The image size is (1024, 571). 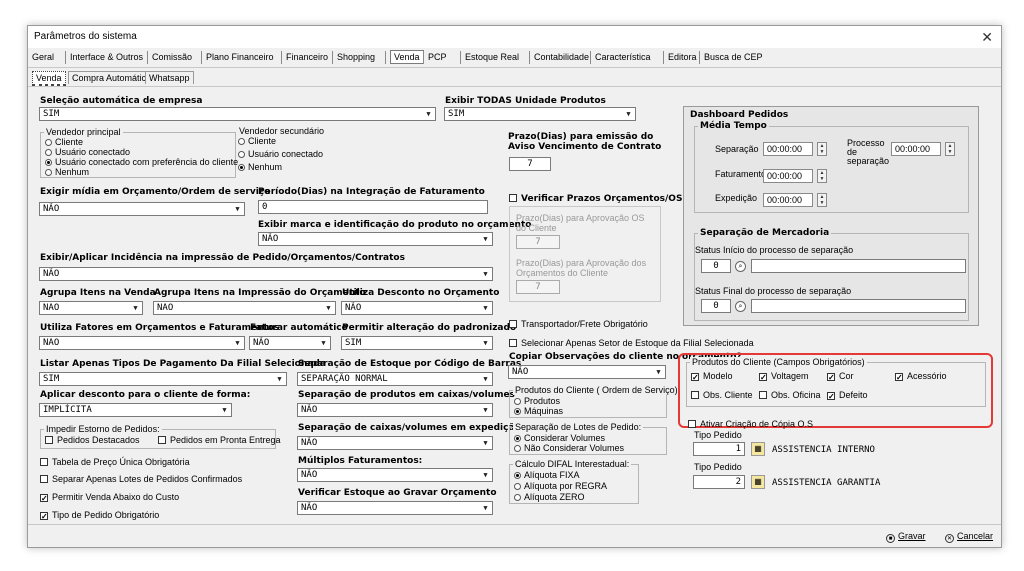 What do you see at coordinates (595, 199) in the screenshot?
I see `check-verificar-prazos: Verificar Prazos Orçamentos/OS` at bounding box center [595, 199].